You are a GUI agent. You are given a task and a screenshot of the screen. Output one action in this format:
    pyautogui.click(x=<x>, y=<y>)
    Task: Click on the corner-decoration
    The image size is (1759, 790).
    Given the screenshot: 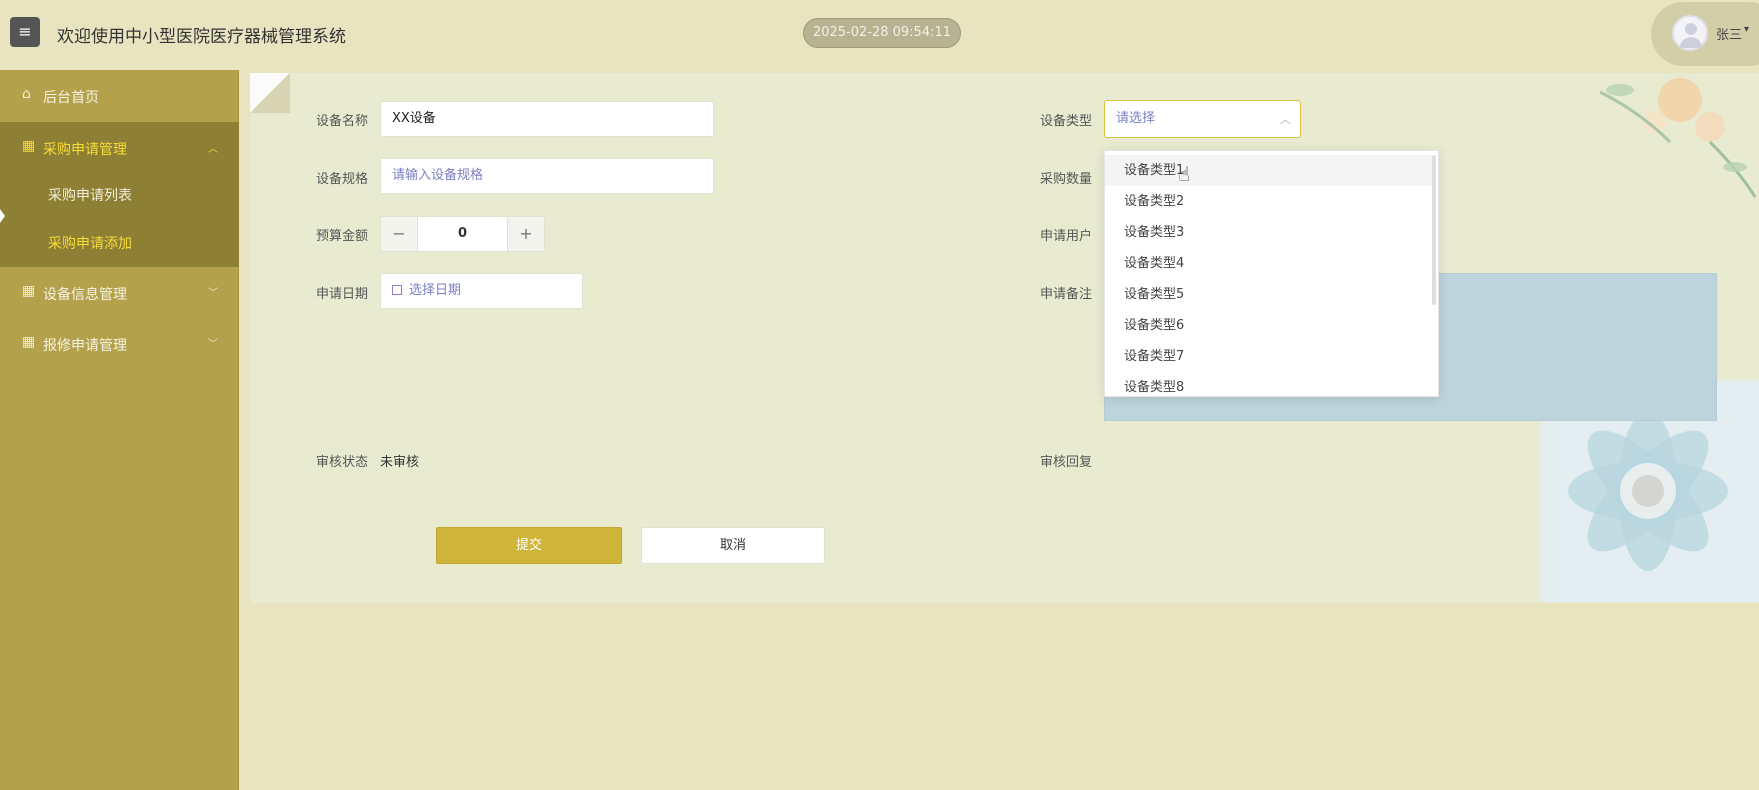 What is the action you would take?
    pyautogui.click(x=270, y=93)
    